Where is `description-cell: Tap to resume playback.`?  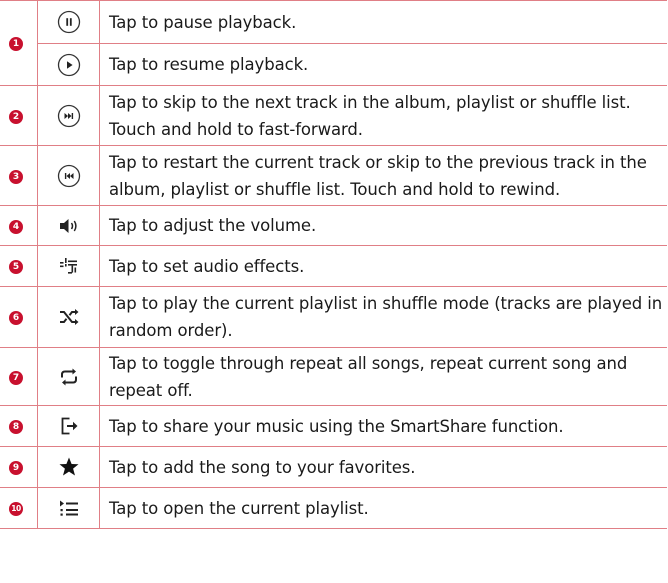
description-cell: Tap to resume playback. is located at coordinates (383, 64).